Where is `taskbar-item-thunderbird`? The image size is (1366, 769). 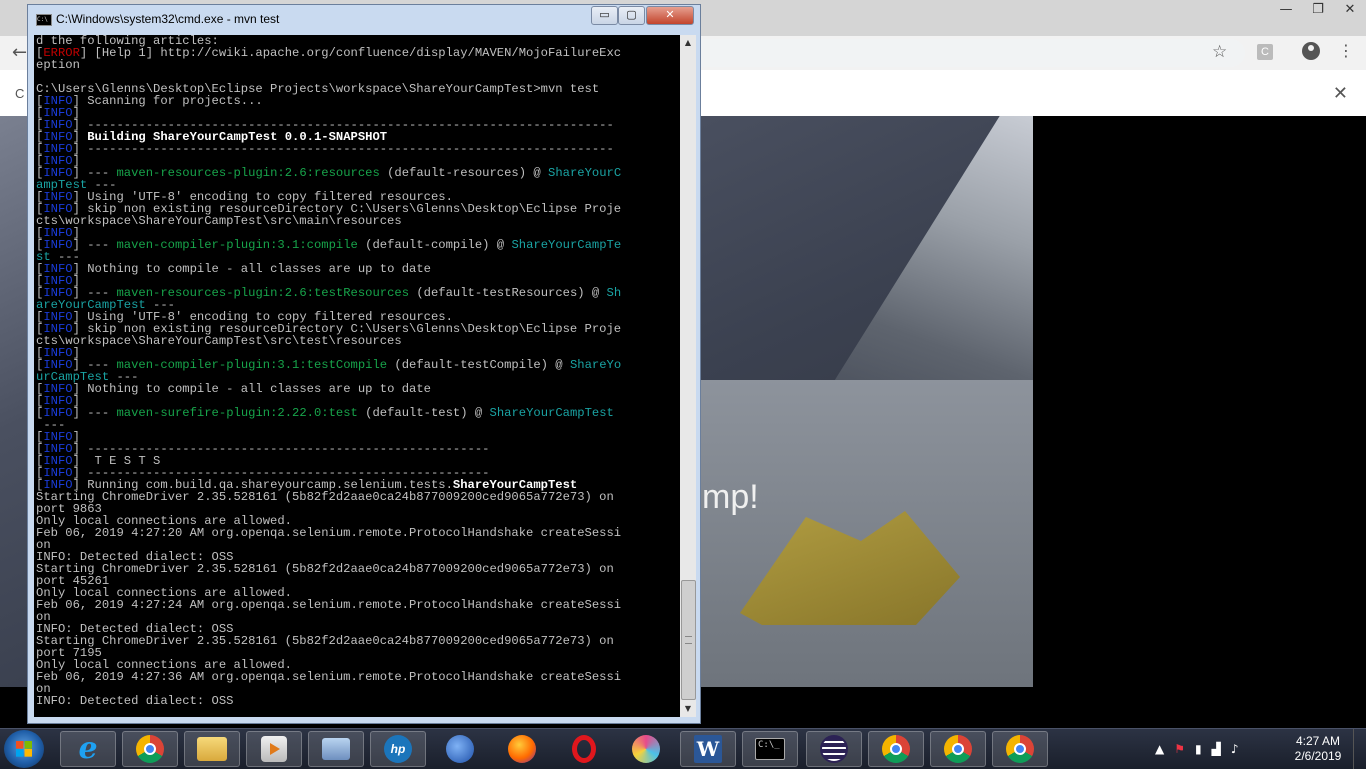
taskbar-item-thunderbird is located at coordinates (460, 749).